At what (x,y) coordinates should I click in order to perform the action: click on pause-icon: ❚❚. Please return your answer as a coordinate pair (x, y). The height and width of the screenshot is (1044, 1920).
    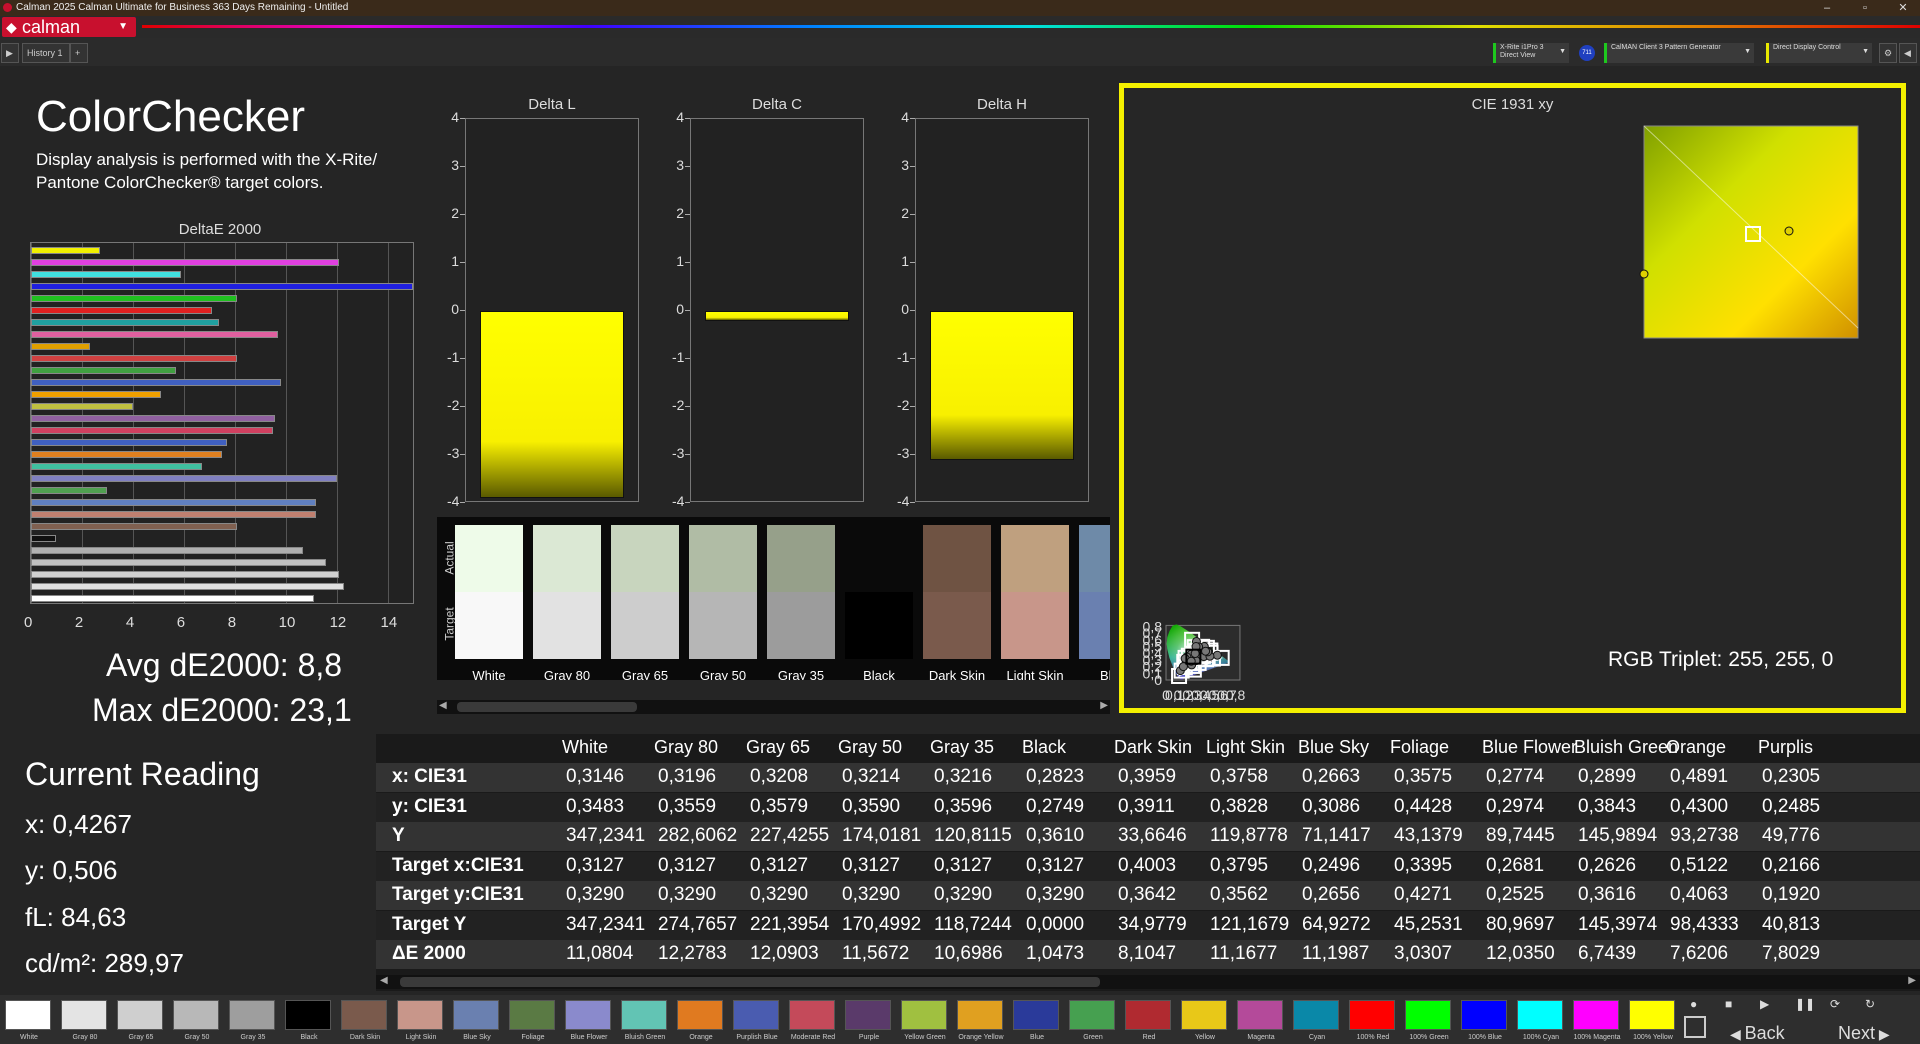
    Looking at the image, I should click on (1805, 1004).